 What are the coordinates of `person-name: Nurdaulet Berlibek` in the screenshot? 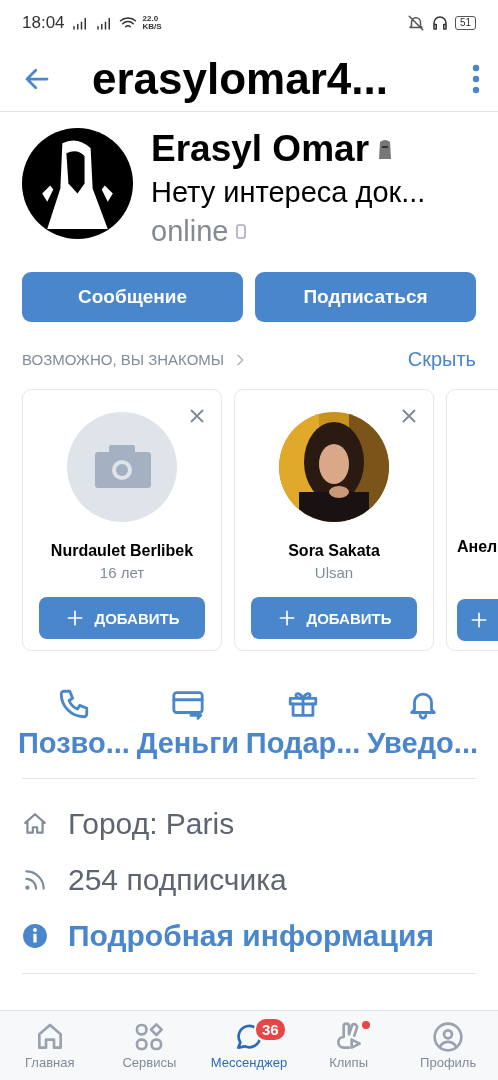 It's located at (122, 551).